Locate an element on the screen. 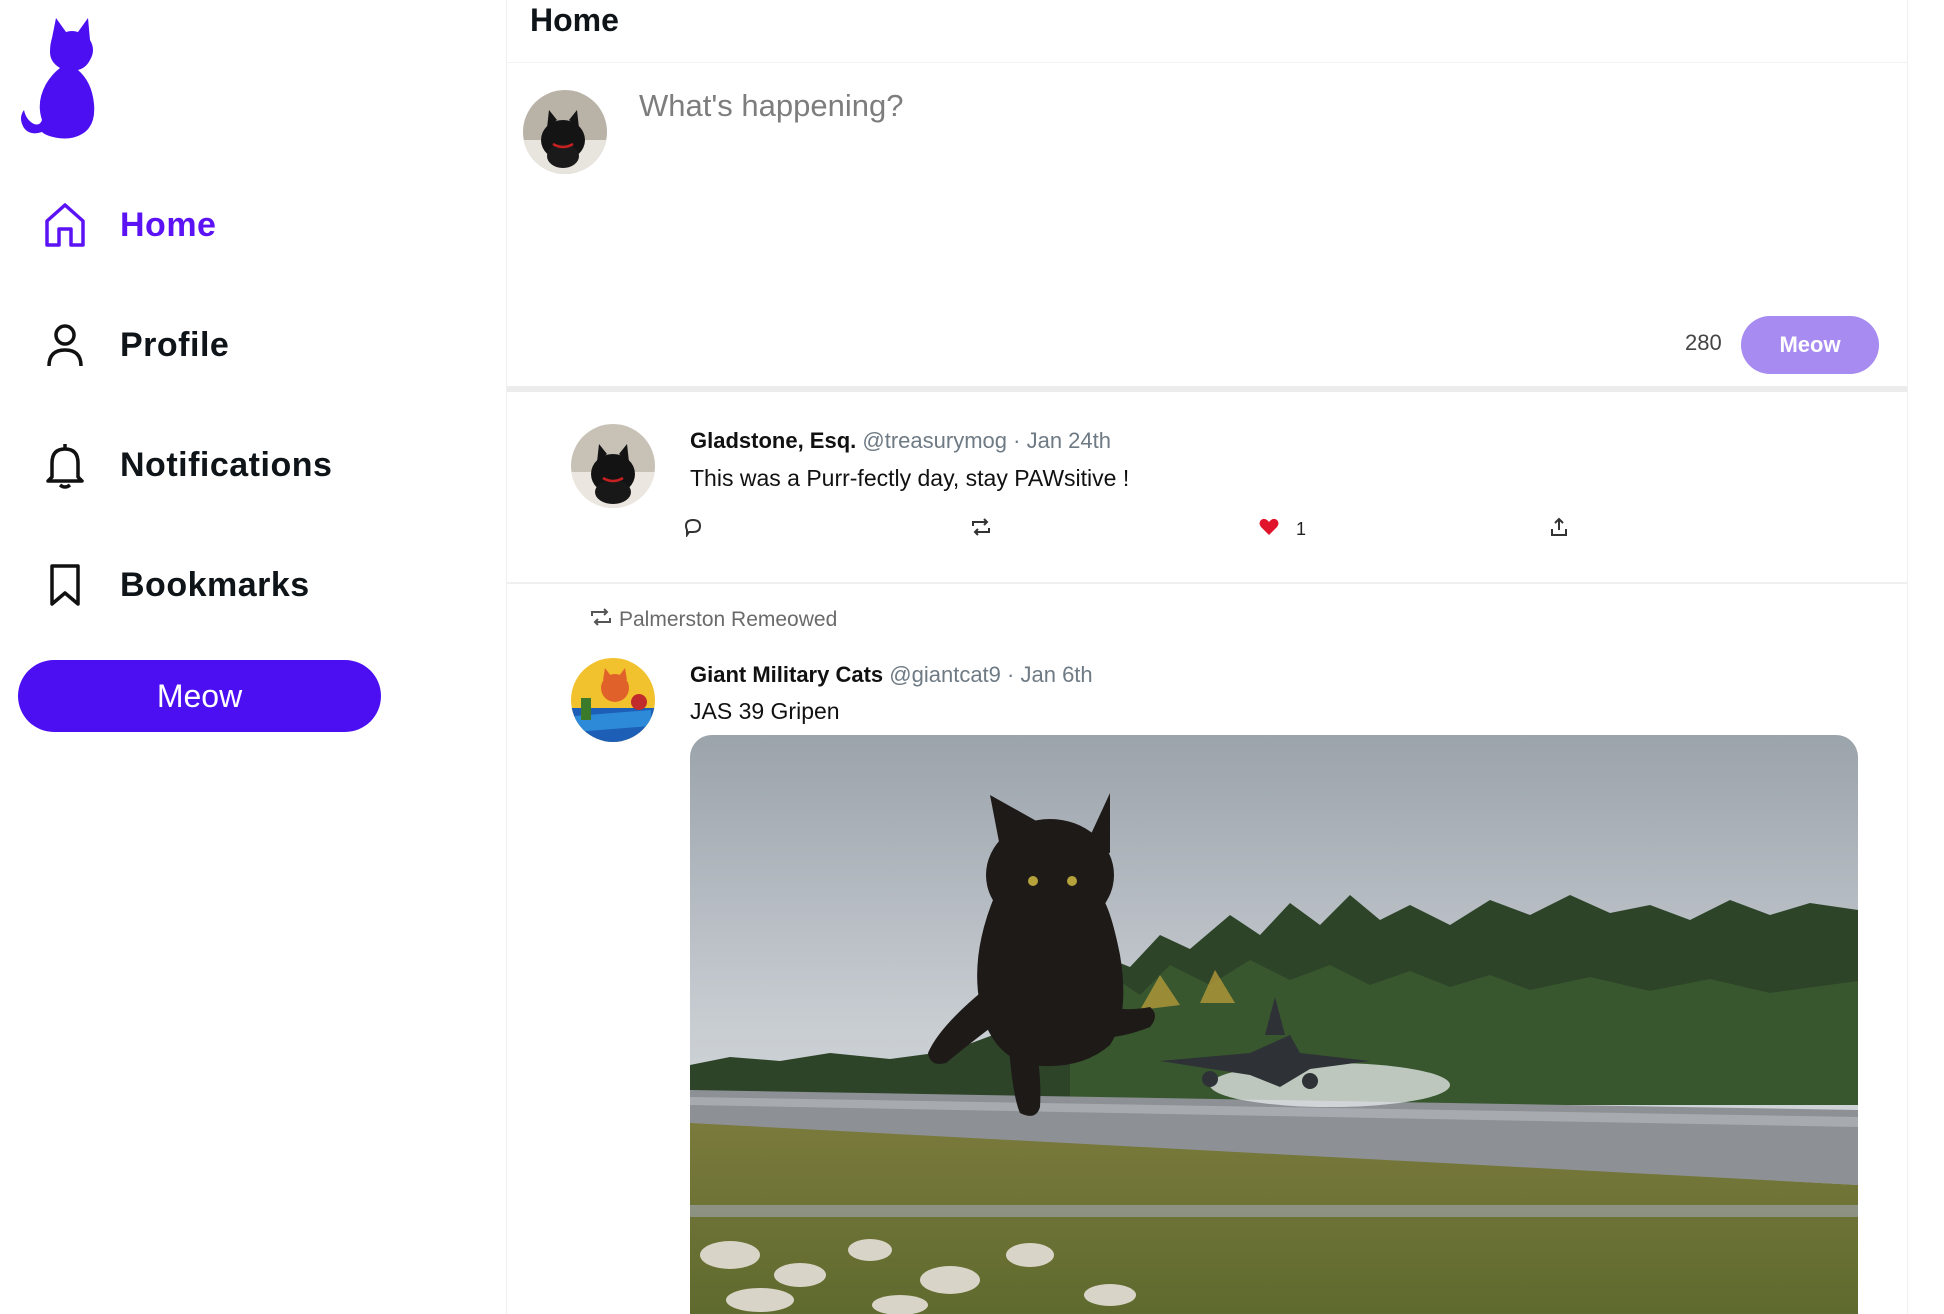  bookmark-icon is located at coordinates (65, 585).